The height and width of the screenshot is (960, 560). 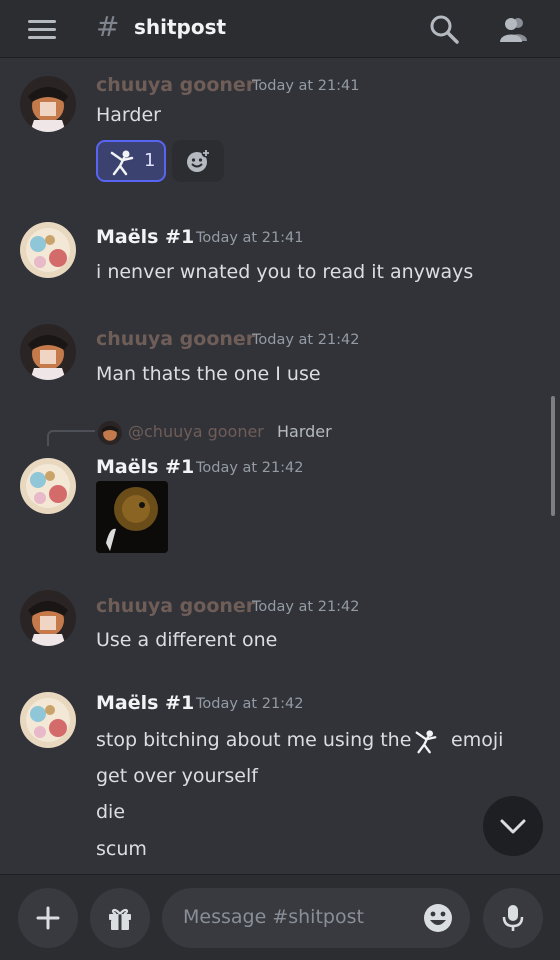 I want to click on message-text: i nenver wnated you to read it anyways, so click(x=285, y=272).